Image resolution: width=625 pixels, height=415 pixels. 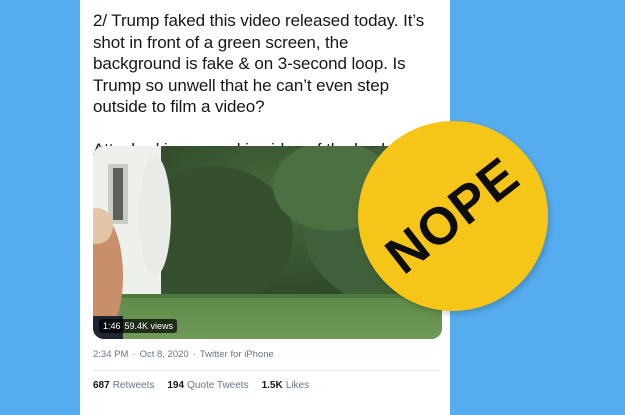 What do you see at coordinates (272, 385) in the screenshot?
I see `likes-count: 1.5K` at bounding box center [272, 385].